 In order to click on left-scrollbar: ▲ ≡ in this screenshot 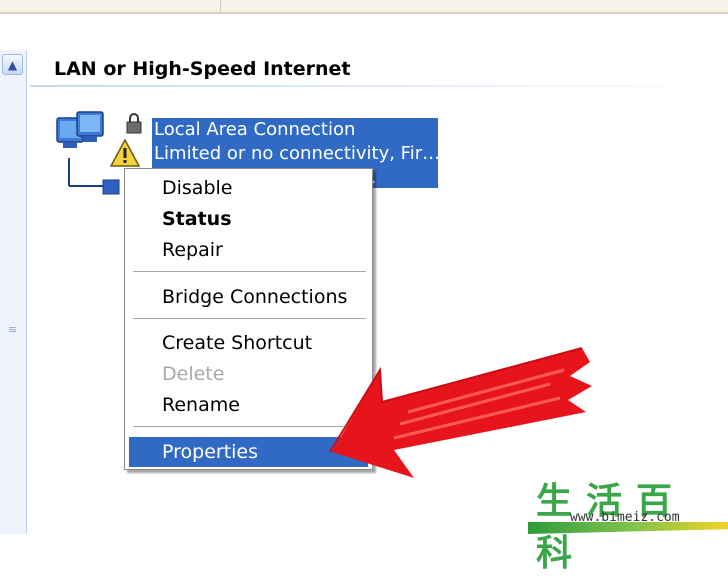, I will do `click(13, 292)`.